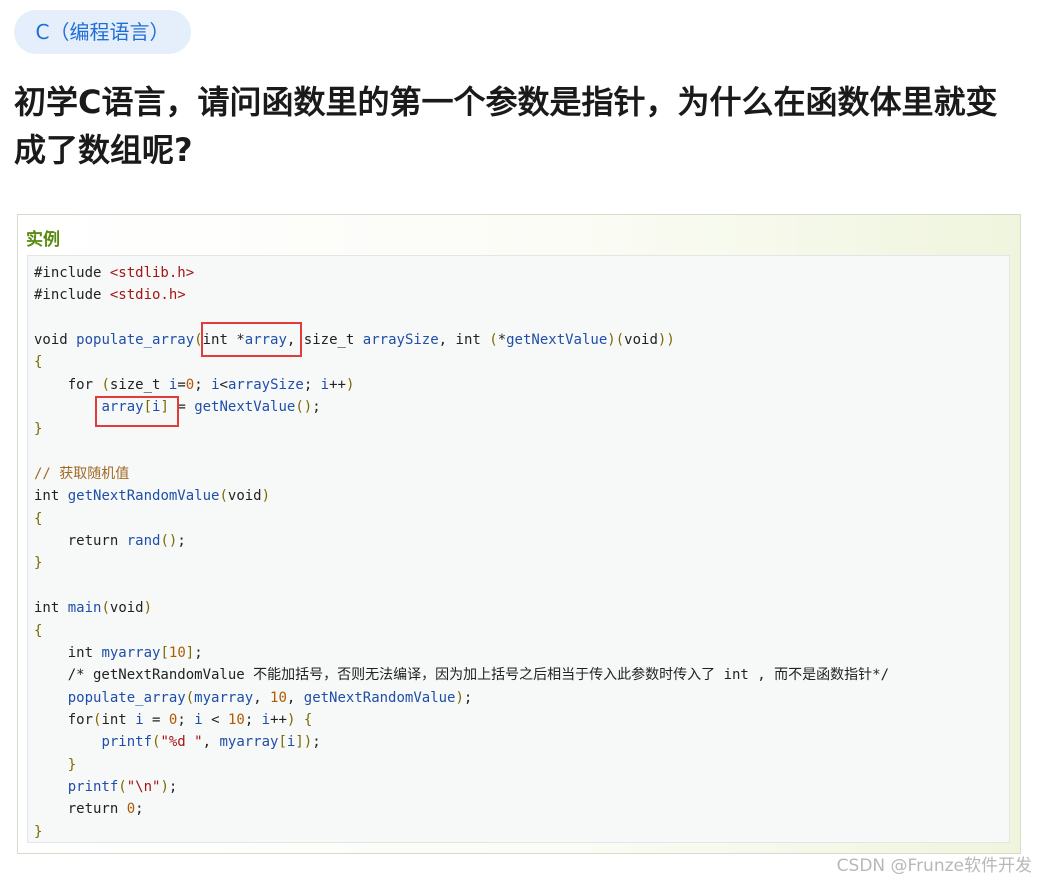 This screenshot has width=1038, height=882. What do you see at coordinates (126, 541) in the screenshot?
I see `code-line: return rand();` at bounding box center [126, 541].